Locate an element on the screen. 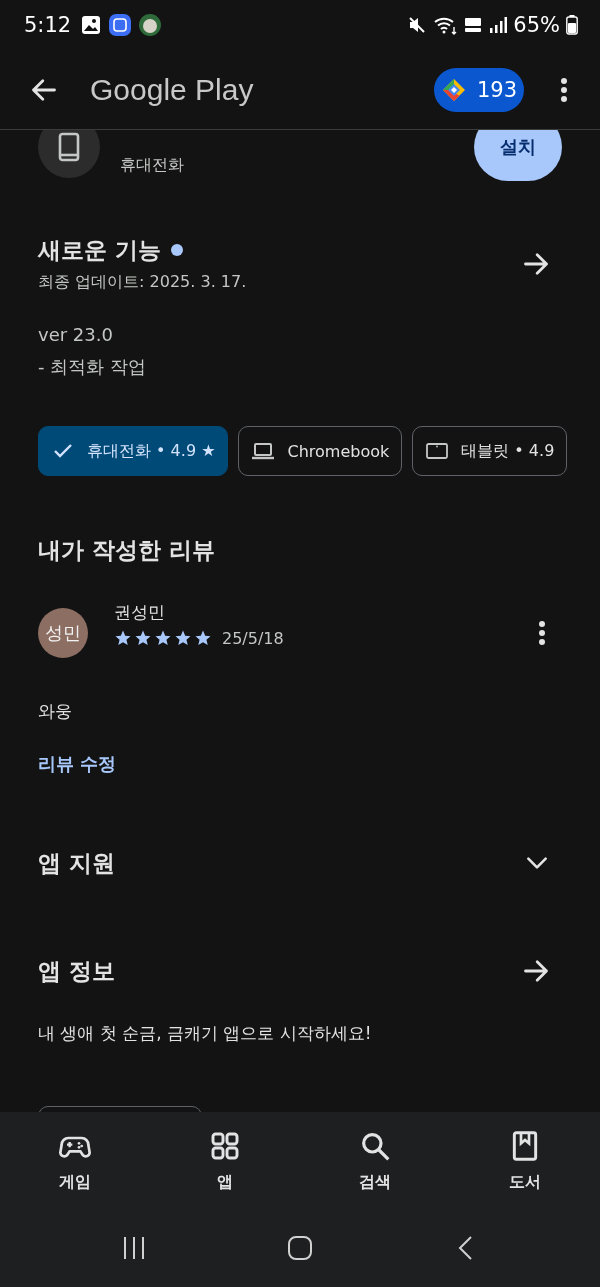  grid-icon is located at coordinates (225, 1146).